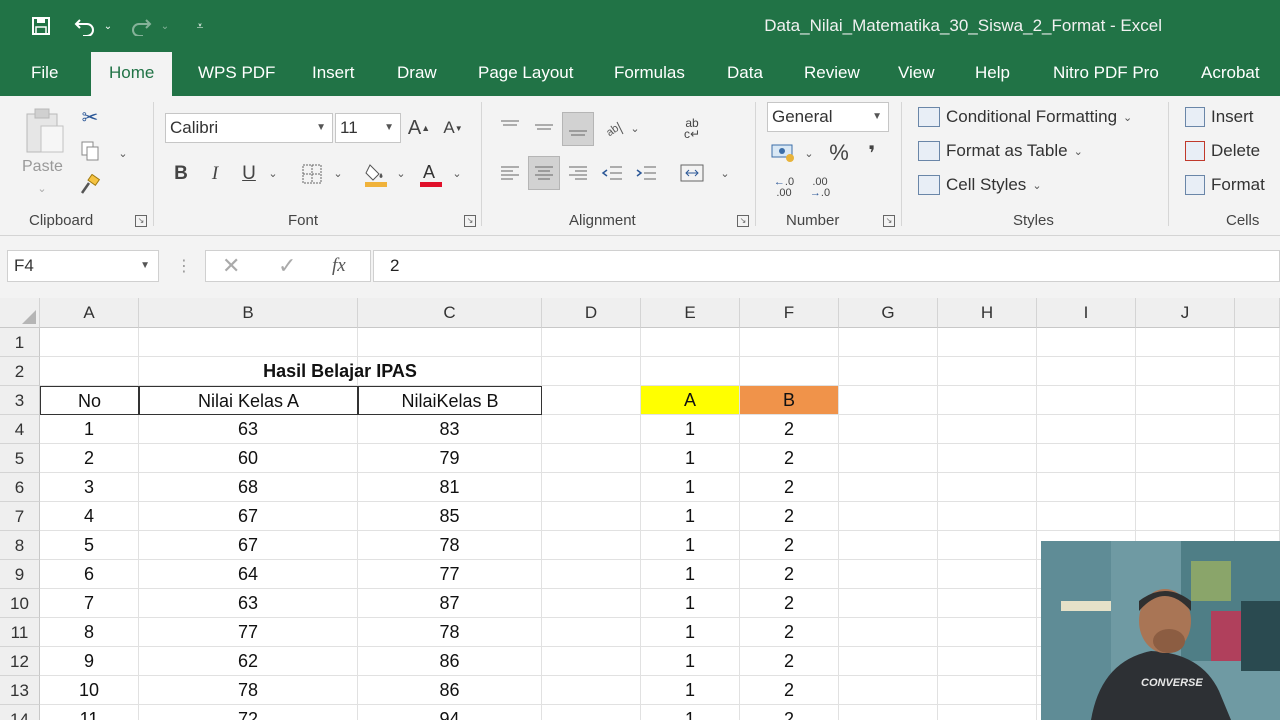 The width and height of the screenshot is (1280, 720). What do you see at coordinates (287, 266) in the screenshot?
I see `enter-icon: ✓` at bounding box center [287, 266].